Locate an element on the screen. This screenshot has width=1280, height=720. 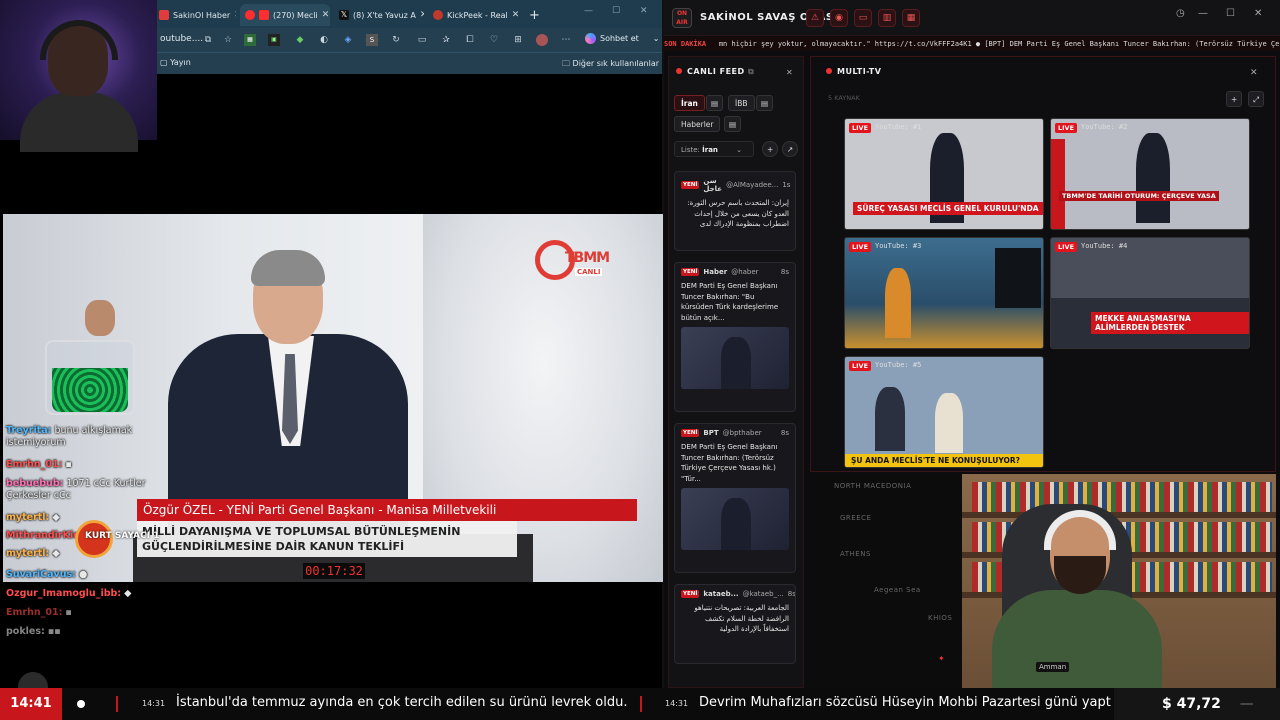
extension-icon: ▣ is located at coordinates (274, 40).